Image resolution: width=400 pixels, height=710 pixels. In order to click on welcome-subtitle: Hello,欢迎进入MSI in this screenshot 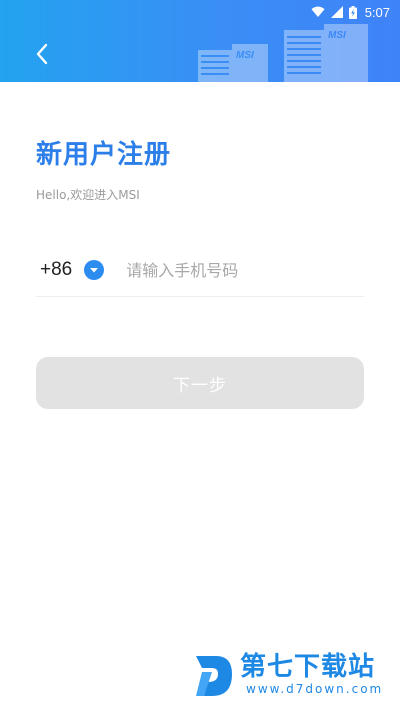, I will do `click(88, 195)`.